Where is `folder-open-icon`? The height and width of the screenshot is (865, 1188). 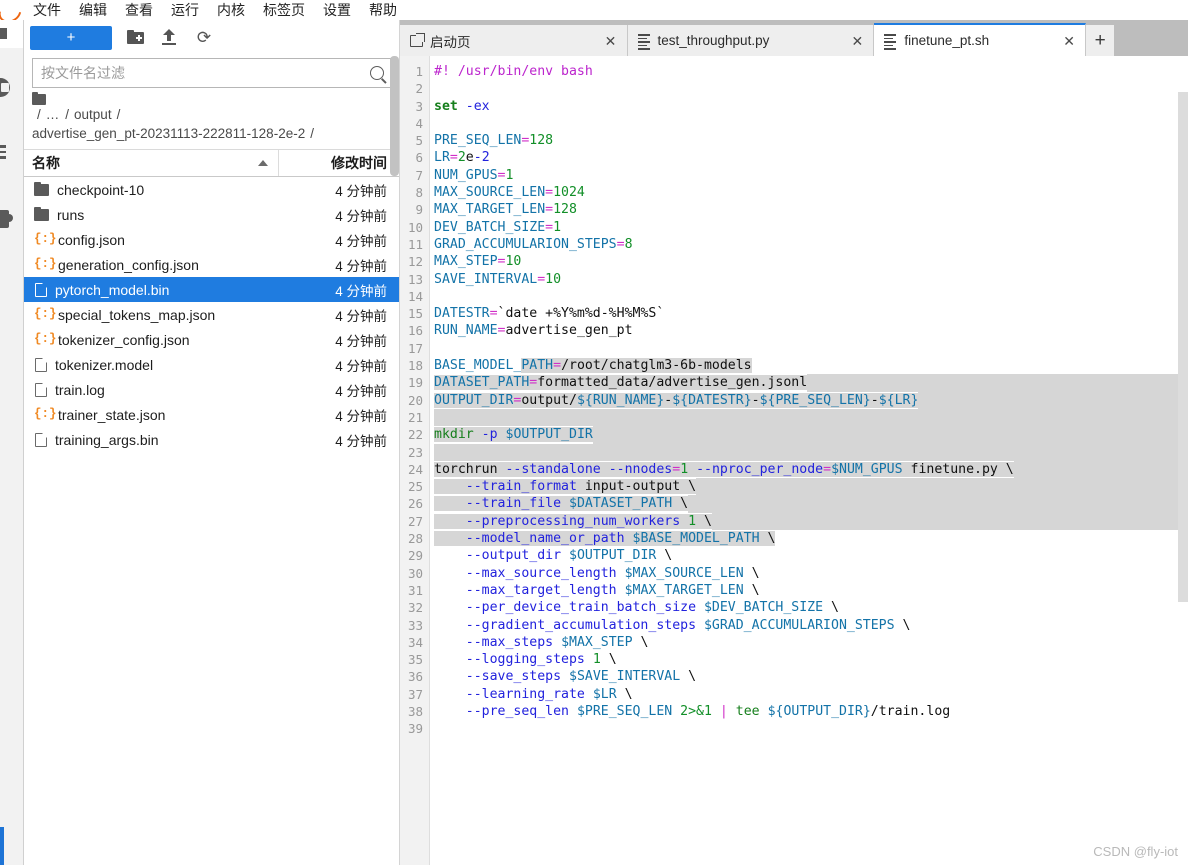
folder-open-icon is located at coordinates (5, 88).